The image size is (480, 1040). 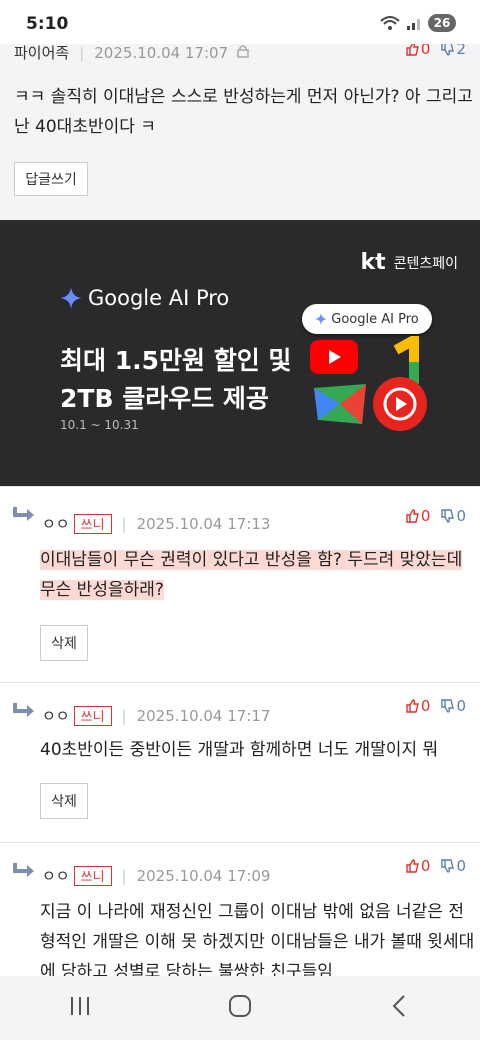 What do you see at coordinates (85, 127) in the screenshot?
I see `comment-line: 난 40대초반이다 ㅋ` at bounding box center [85, 127].